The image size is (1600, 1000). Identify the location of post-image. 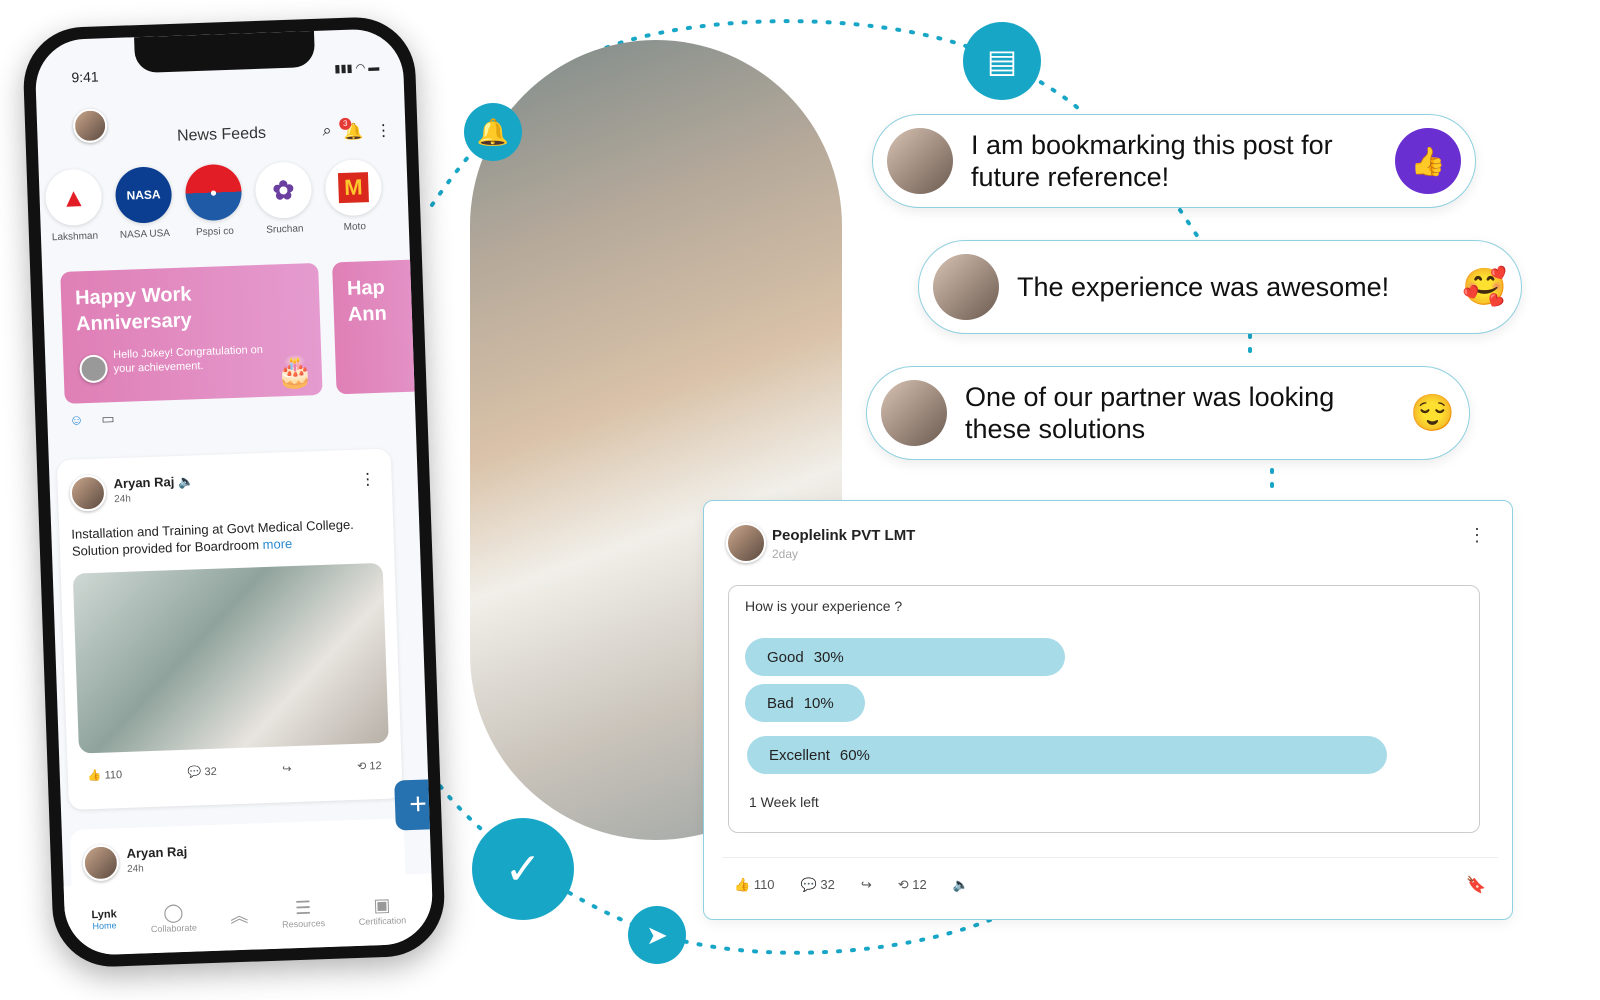
(230, 658).